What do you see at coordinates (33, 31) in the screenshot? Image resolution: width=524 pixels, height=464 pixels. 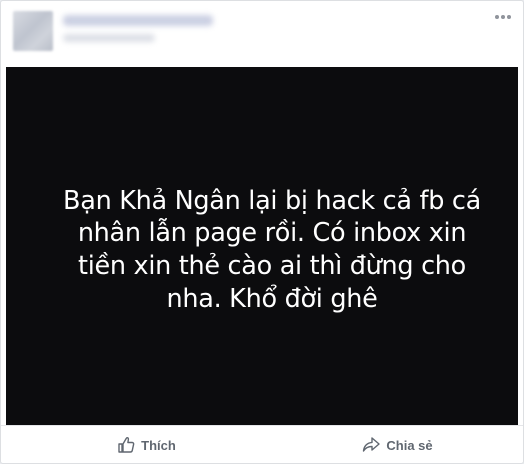 I see `author-avatar` at bounding box center [33, 31].